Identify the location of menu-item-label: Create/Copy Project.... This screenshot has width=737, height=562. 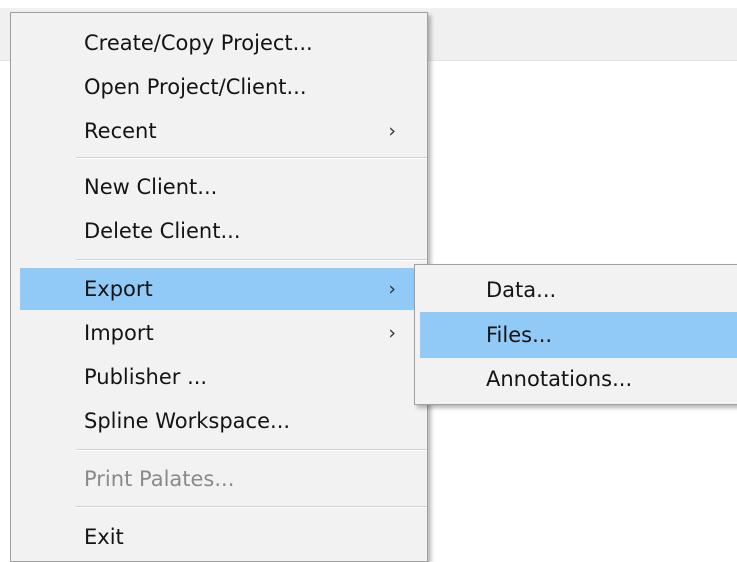
(198, 43).